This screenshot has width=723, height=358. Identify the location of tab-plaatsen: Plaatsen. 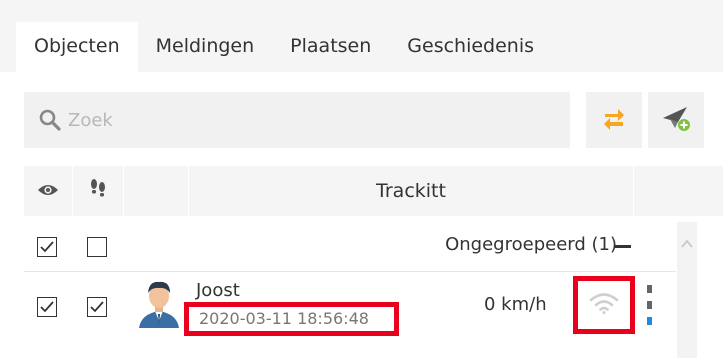
(330, 47).